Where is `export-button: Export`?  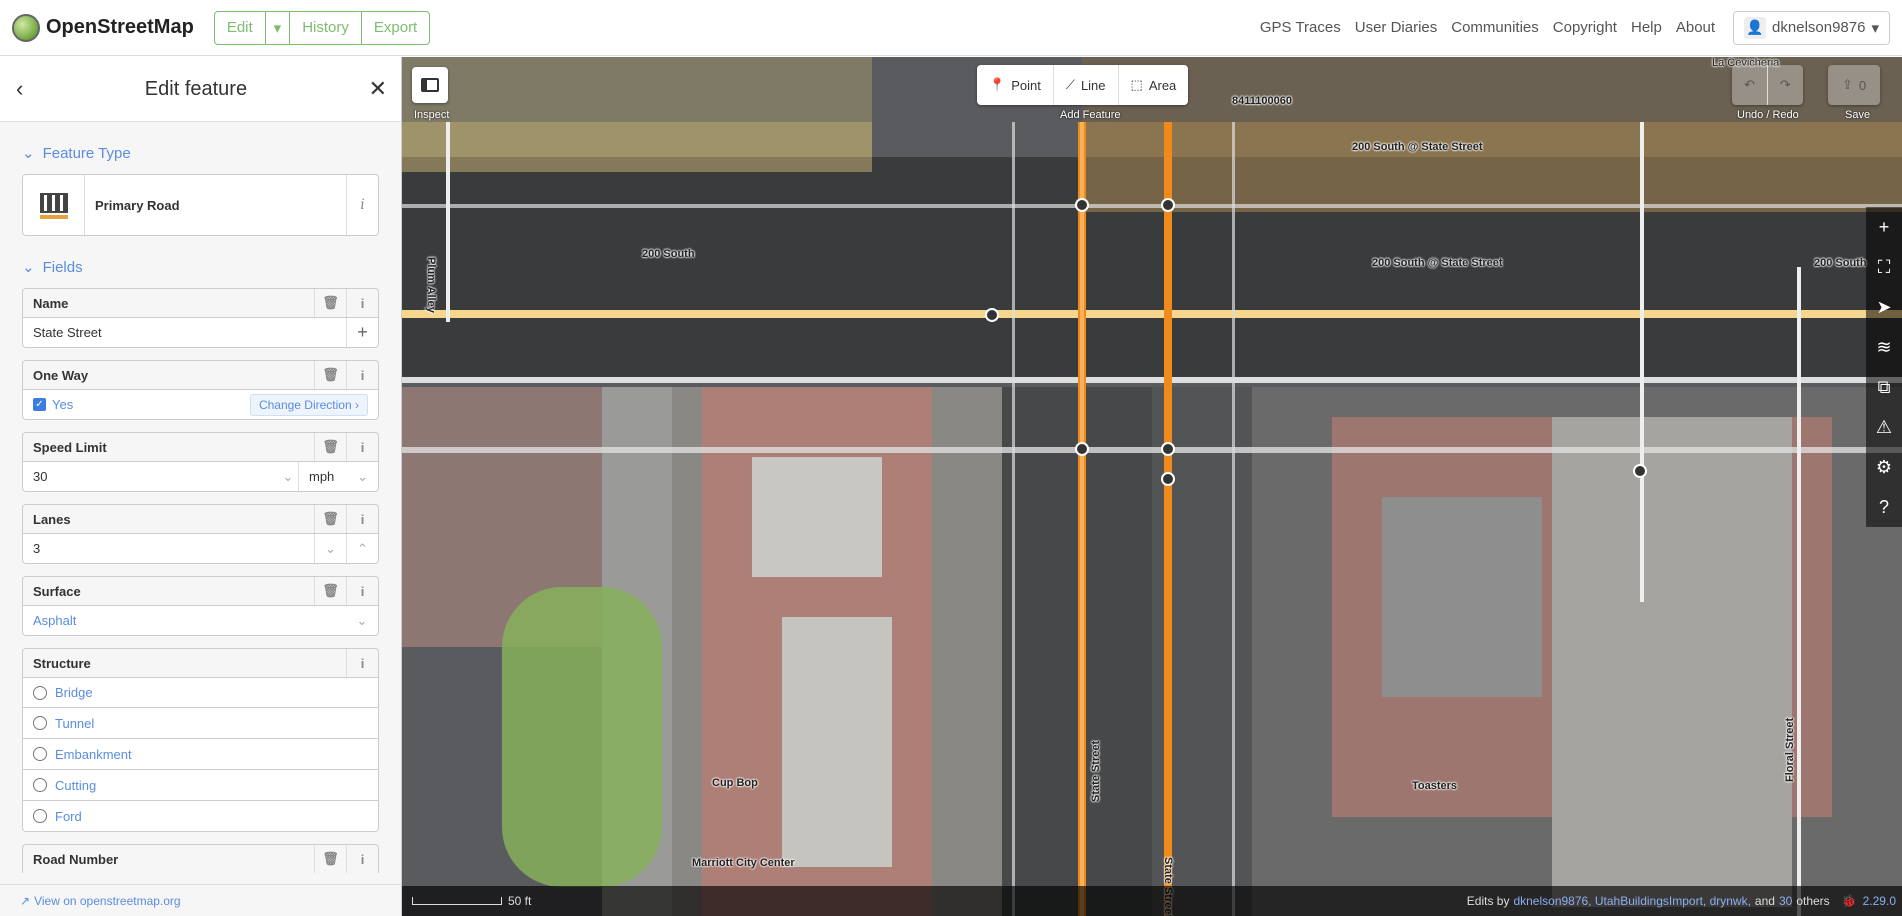
export-button: Export is located at coordinates (395, 28).